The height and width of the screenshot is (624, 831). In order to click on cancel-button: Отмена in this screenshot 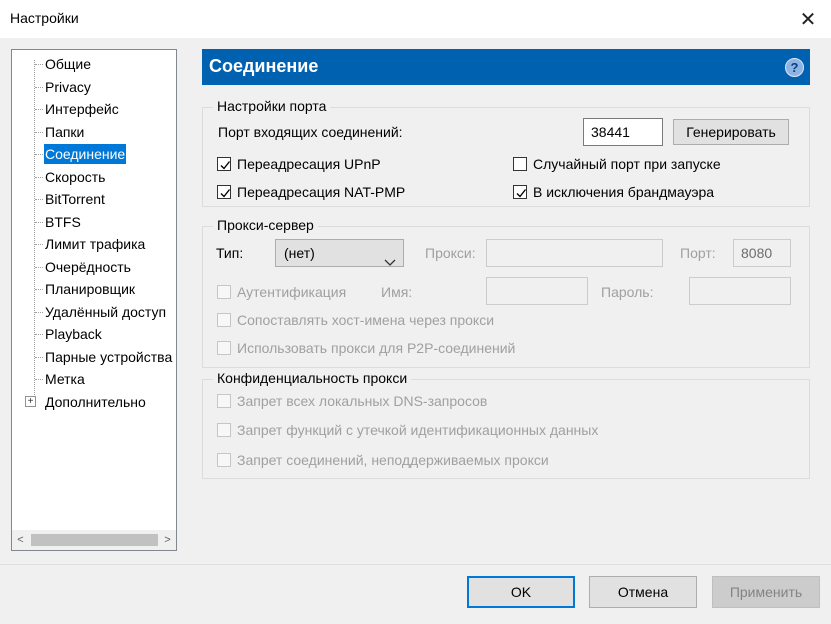, I will do `click(643, 592)`.